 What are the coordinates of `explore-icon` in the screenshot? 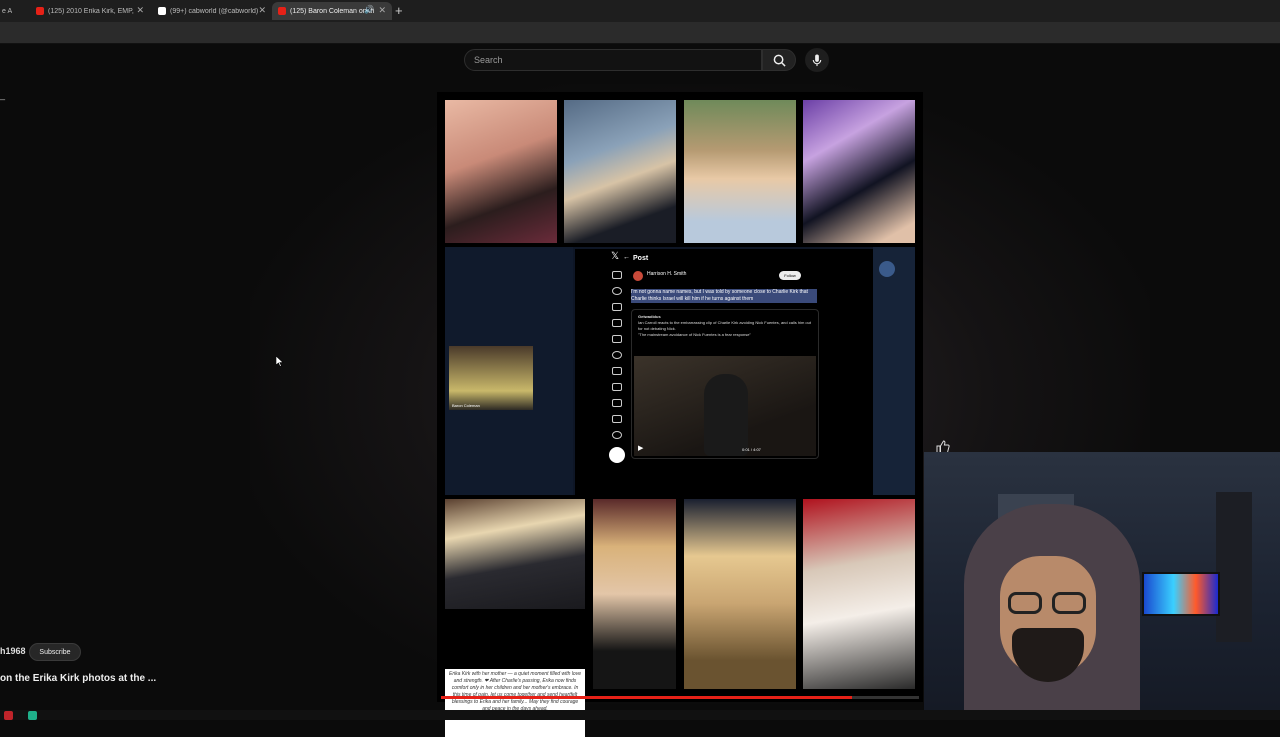 It's located at (617, 291).